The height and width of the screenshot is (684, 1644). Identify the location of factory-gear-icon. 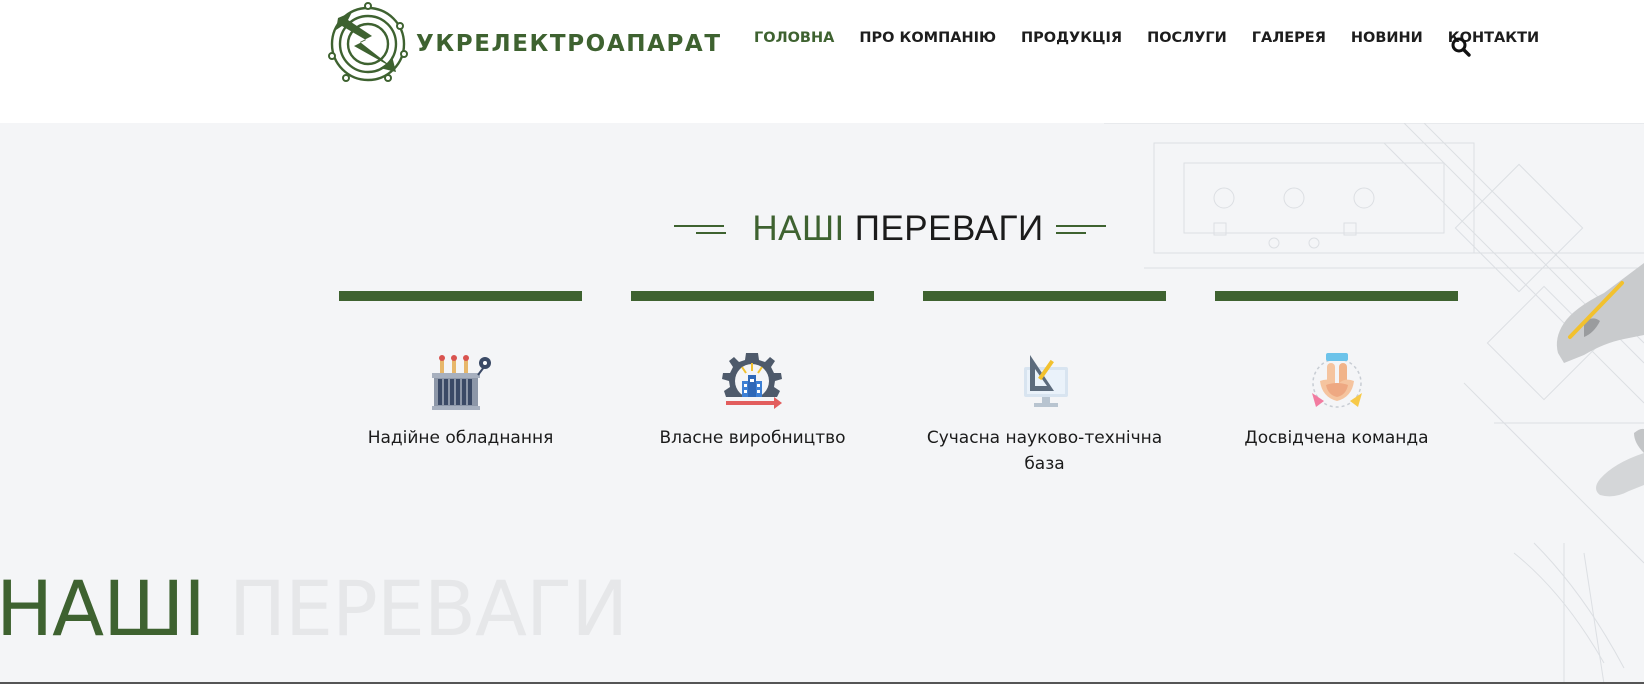
(751, 381).